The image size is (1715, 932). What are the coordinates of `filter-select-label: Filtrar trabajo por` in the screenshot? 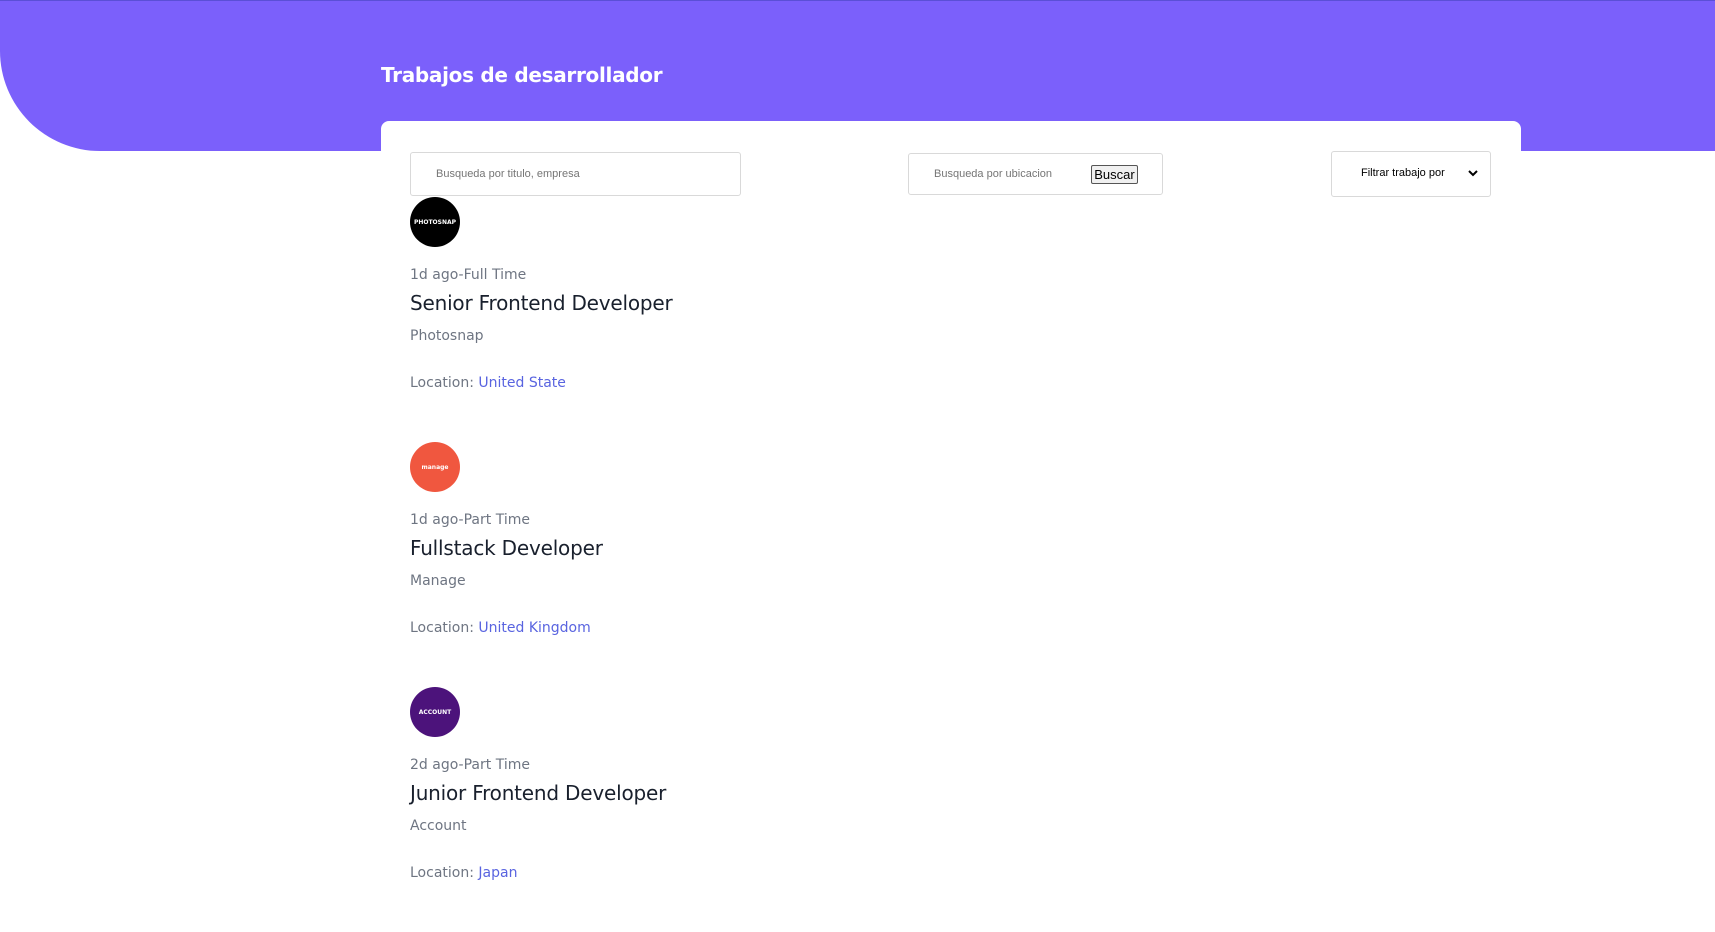 It's located at (1403, 173).